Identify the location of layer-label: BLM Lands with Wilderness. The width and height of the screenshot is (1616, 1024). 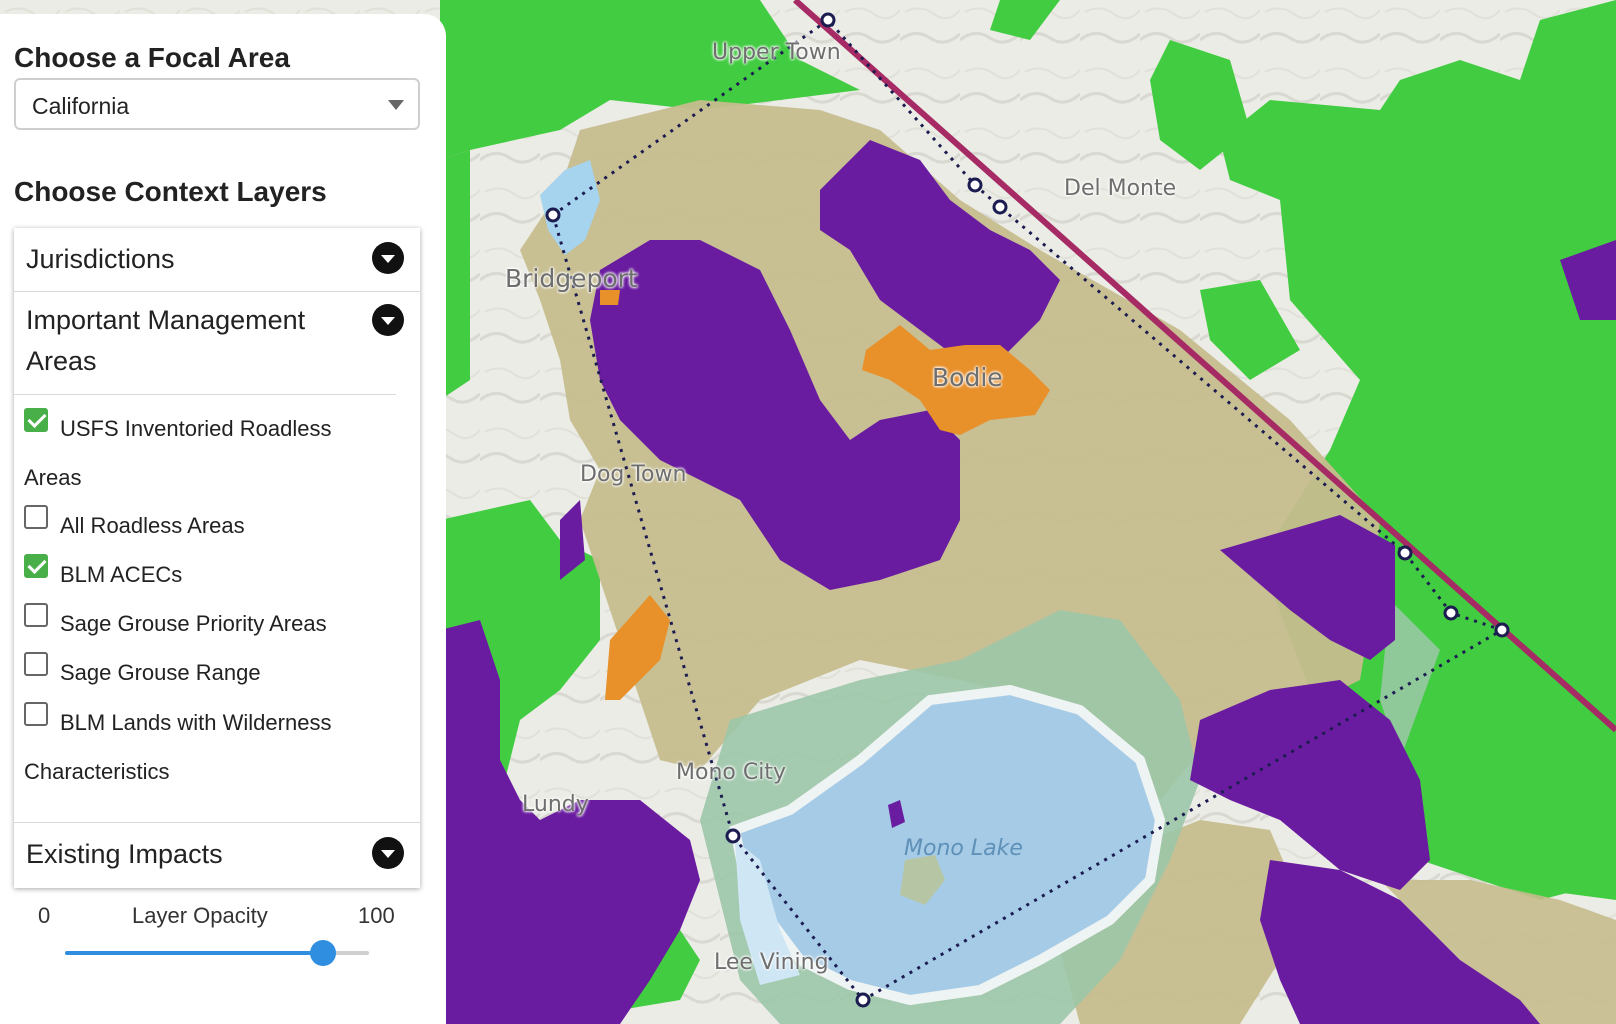
(196, 722).